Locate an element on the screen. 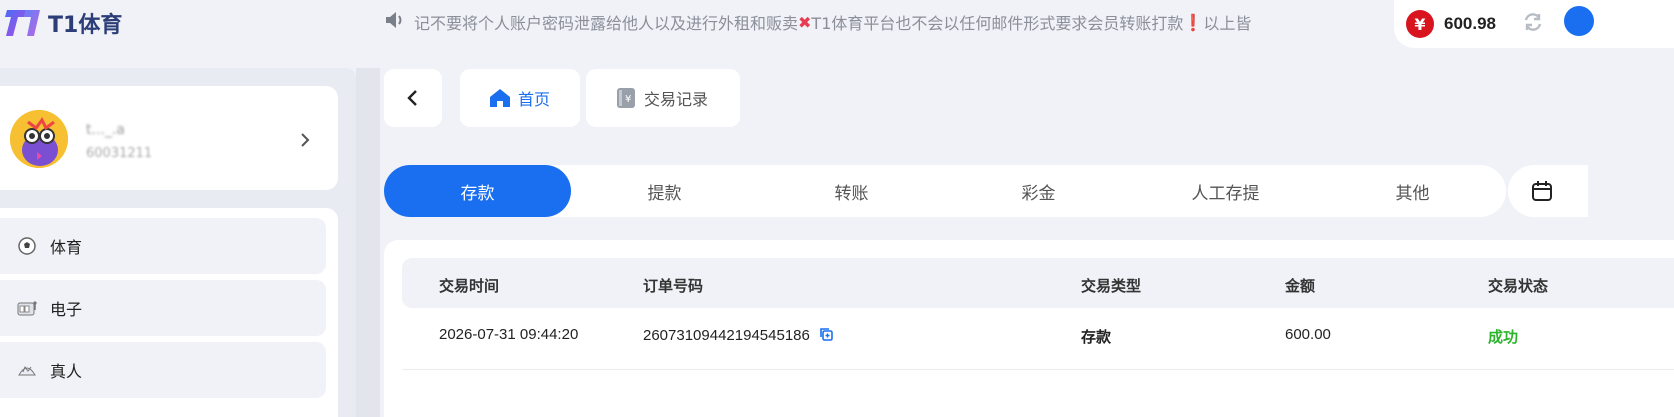 The width and height of the screenshot is (1674, 417). chevron-left-icon is located at coordinates (412, 98).